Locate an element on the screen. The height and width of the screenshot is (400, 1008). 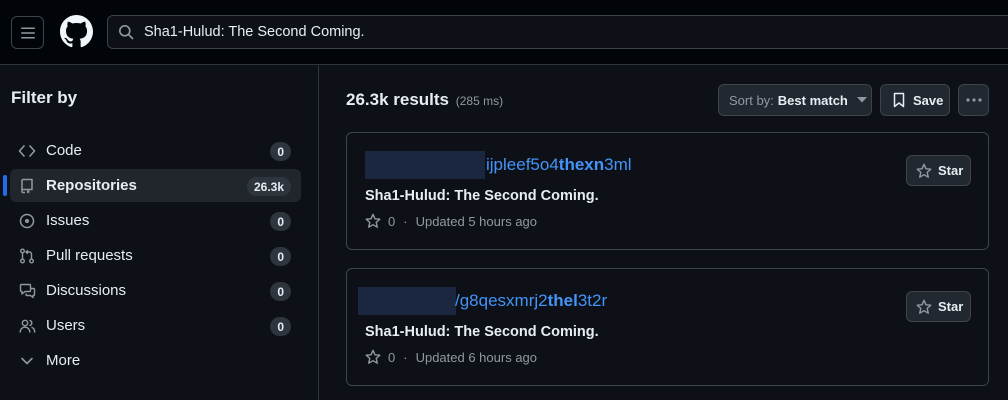
repo-name-link: ijpleef5o4thexn3ml is located at coordinates (559, 165).